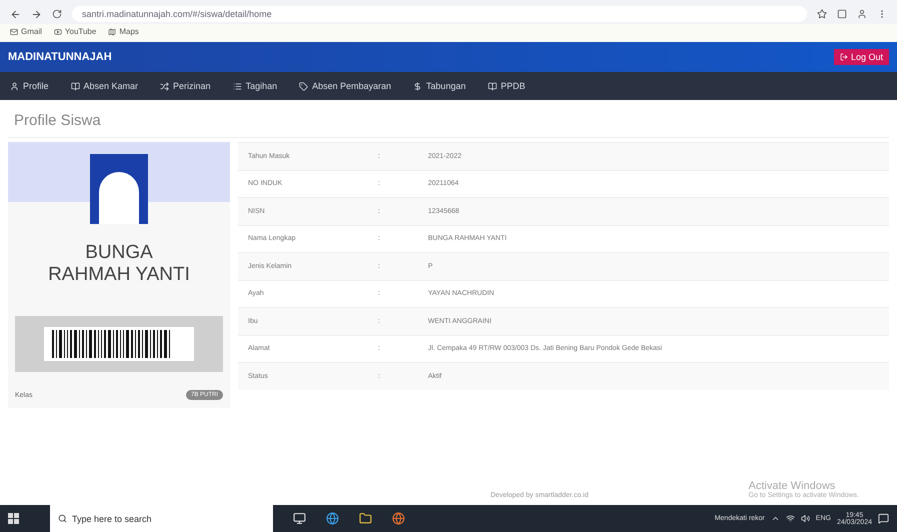  Describe the element at coordinates (60, 57) in the screenshot. I see `brand-title: MADINATUNNAJAH` at that location.